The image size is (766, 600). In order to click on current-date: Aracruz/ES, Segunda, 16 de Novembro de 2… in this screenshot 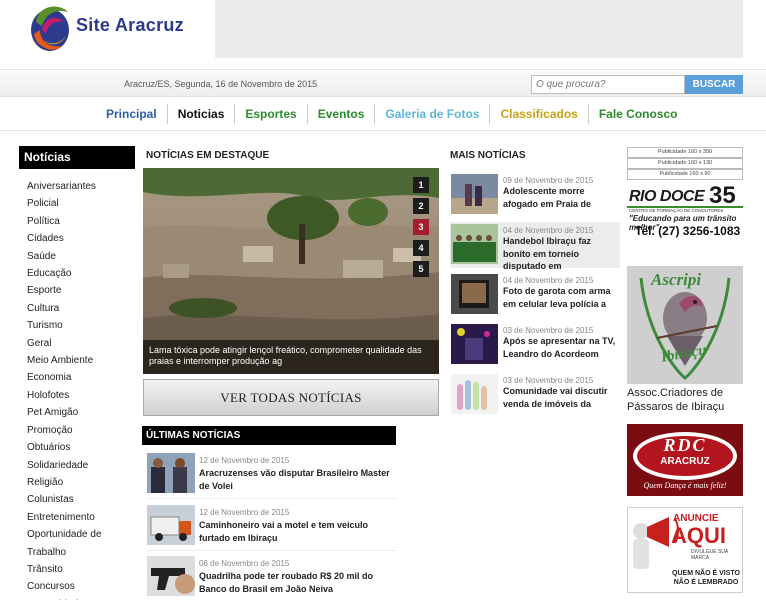, I will do `click(221, 84)`.